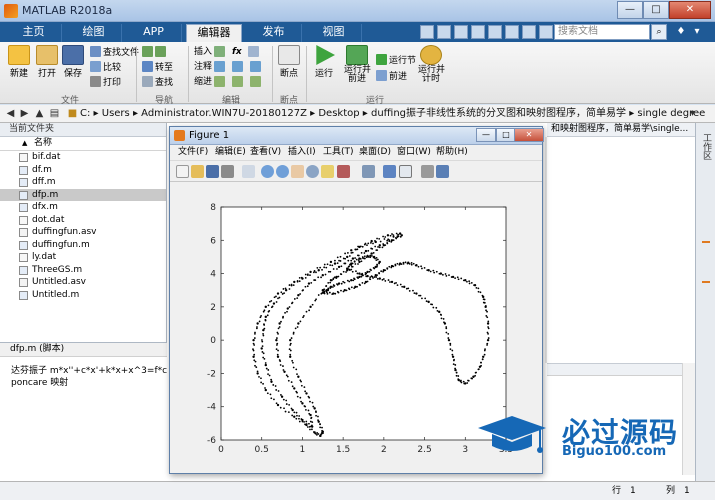 The width and height of the screenshot is (715, 500). Describe the element at coordinates (630, 10) in the screenshot. I see `minimize-button: —` at that location.